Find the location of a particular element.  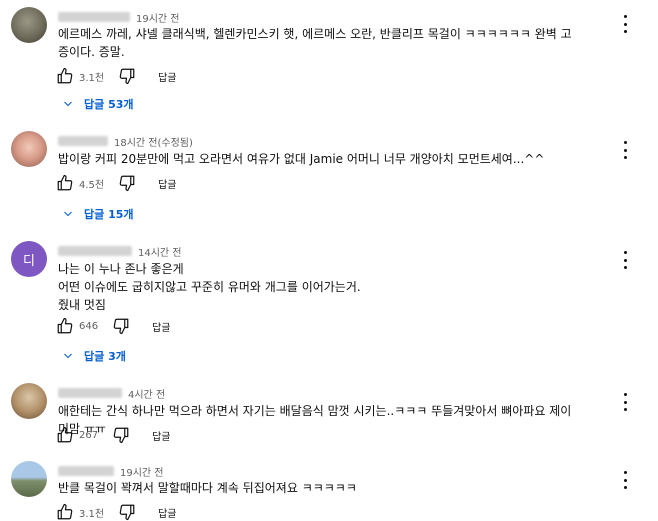

comment-meta: 4시간 전 is located at coordinates (111, 393).